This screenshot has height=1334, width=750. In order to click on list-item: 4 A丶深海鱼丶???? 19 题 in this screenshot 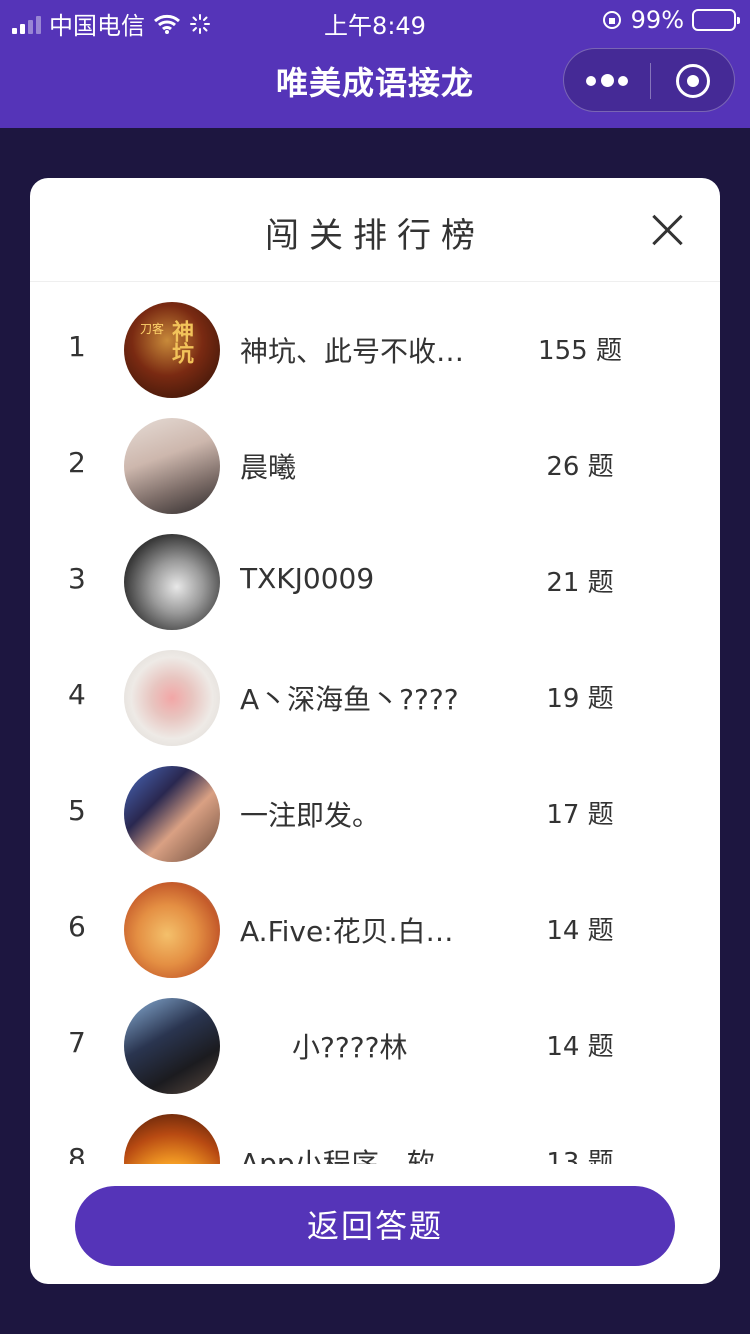, I will do `click(375, 698)`.